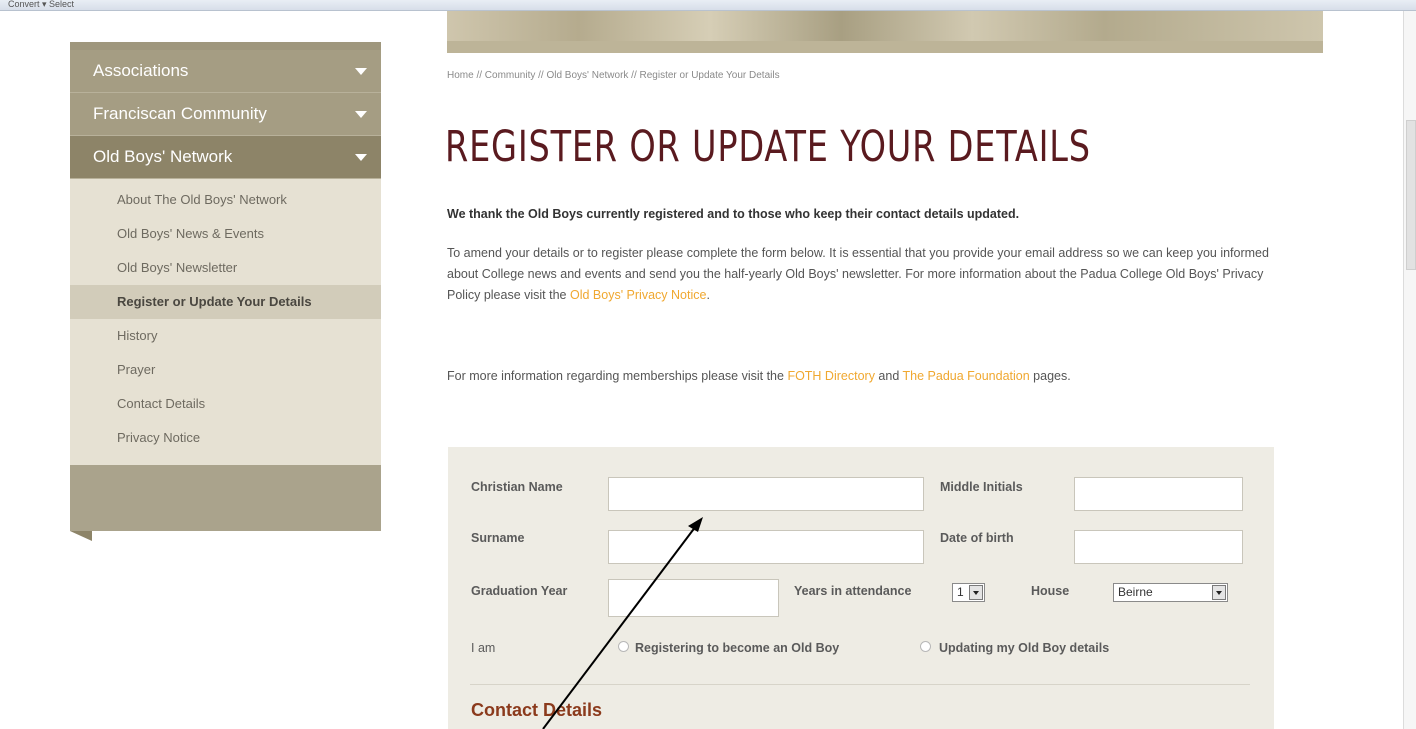  Describe the element at coordinates (766, 494) in the screenshot. I see `christian-name-input` at that location.